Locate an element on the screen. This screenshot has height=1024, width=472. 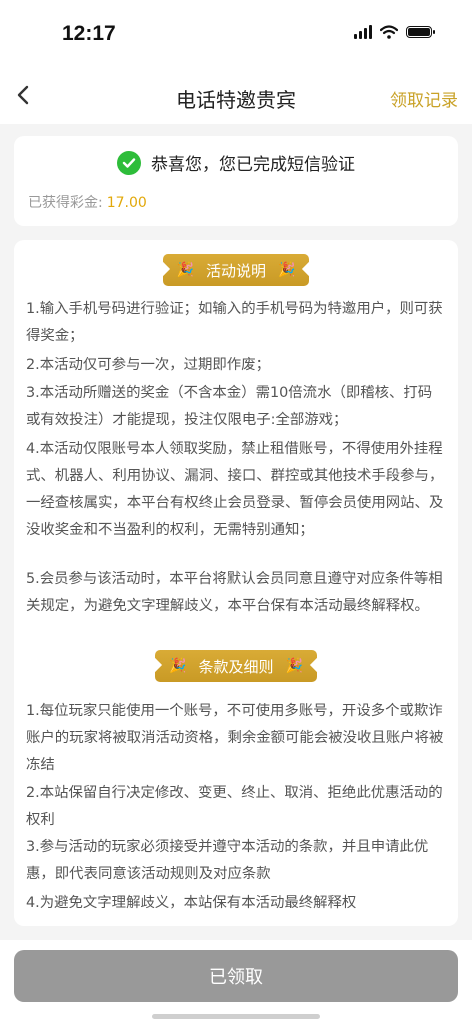
status-icons is located at coordinates (394, 32).